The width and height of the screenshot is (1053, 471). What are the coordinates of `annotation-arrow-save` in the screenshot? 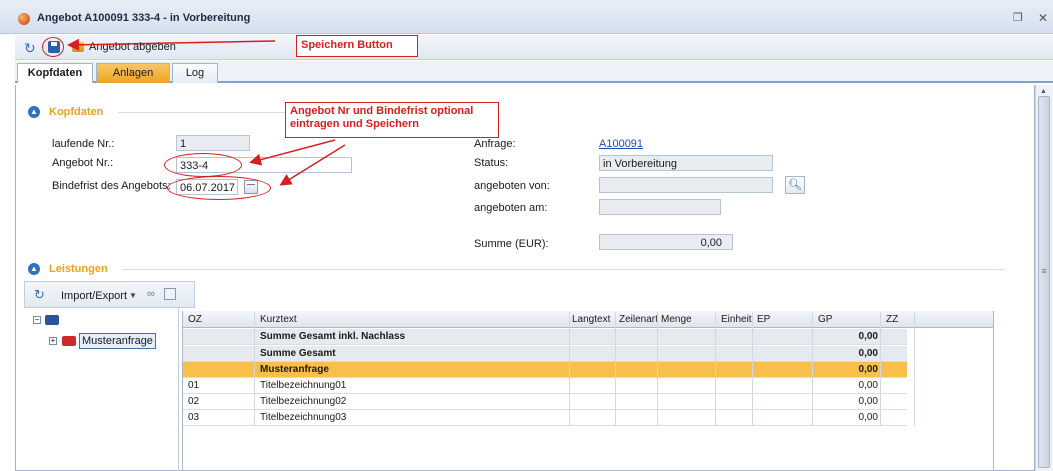 It's located at (171, 44).